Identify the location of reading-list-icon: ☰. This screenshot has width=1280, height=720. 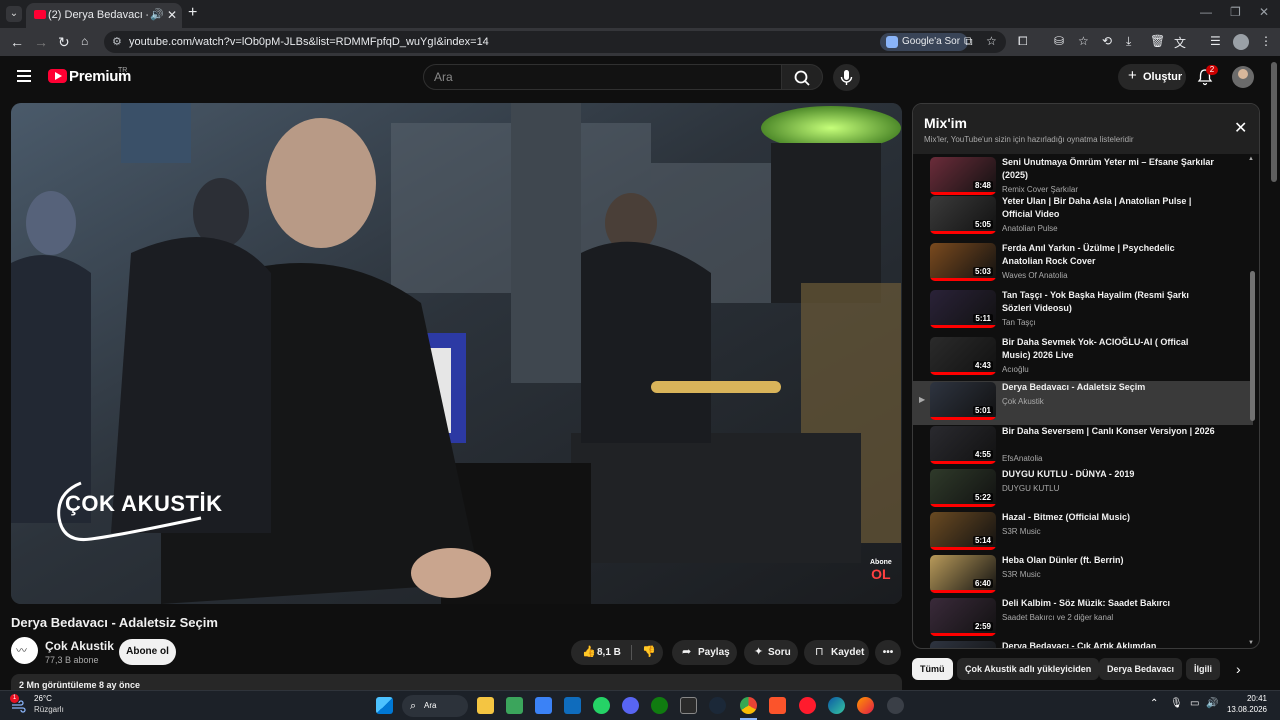
(1215, 41).